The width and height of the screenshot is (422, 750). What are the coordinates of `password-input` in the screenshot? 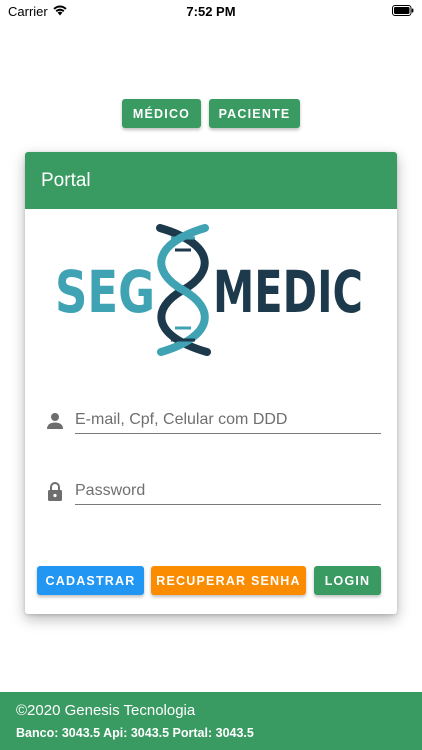 It's located at (228, 491).